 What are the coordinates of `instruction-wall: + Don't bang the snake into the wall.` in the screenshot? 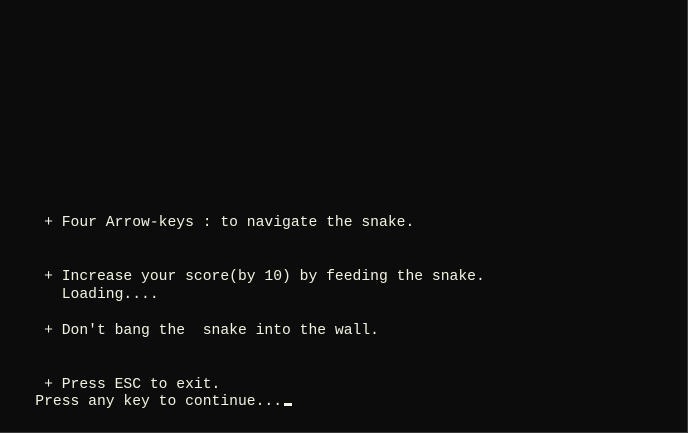 It's located at (189, 331).